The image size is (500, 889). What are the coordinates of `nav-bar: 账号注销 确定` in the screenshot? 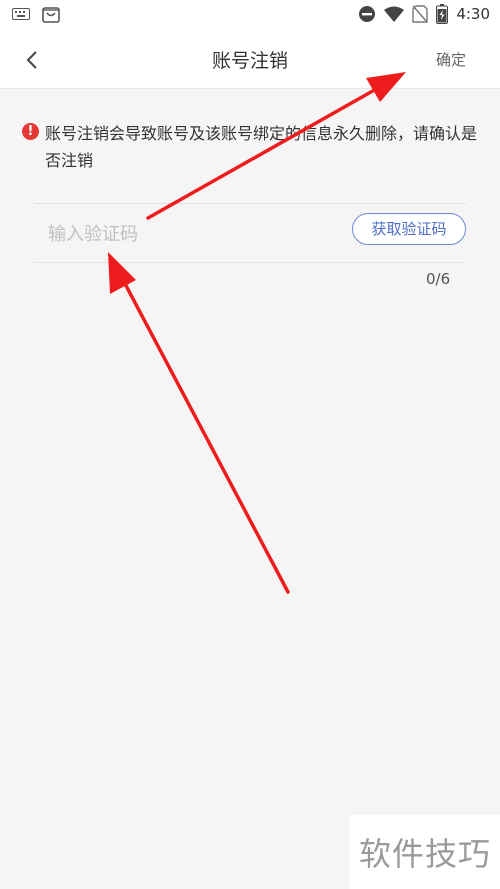 It's located at (250, 59).